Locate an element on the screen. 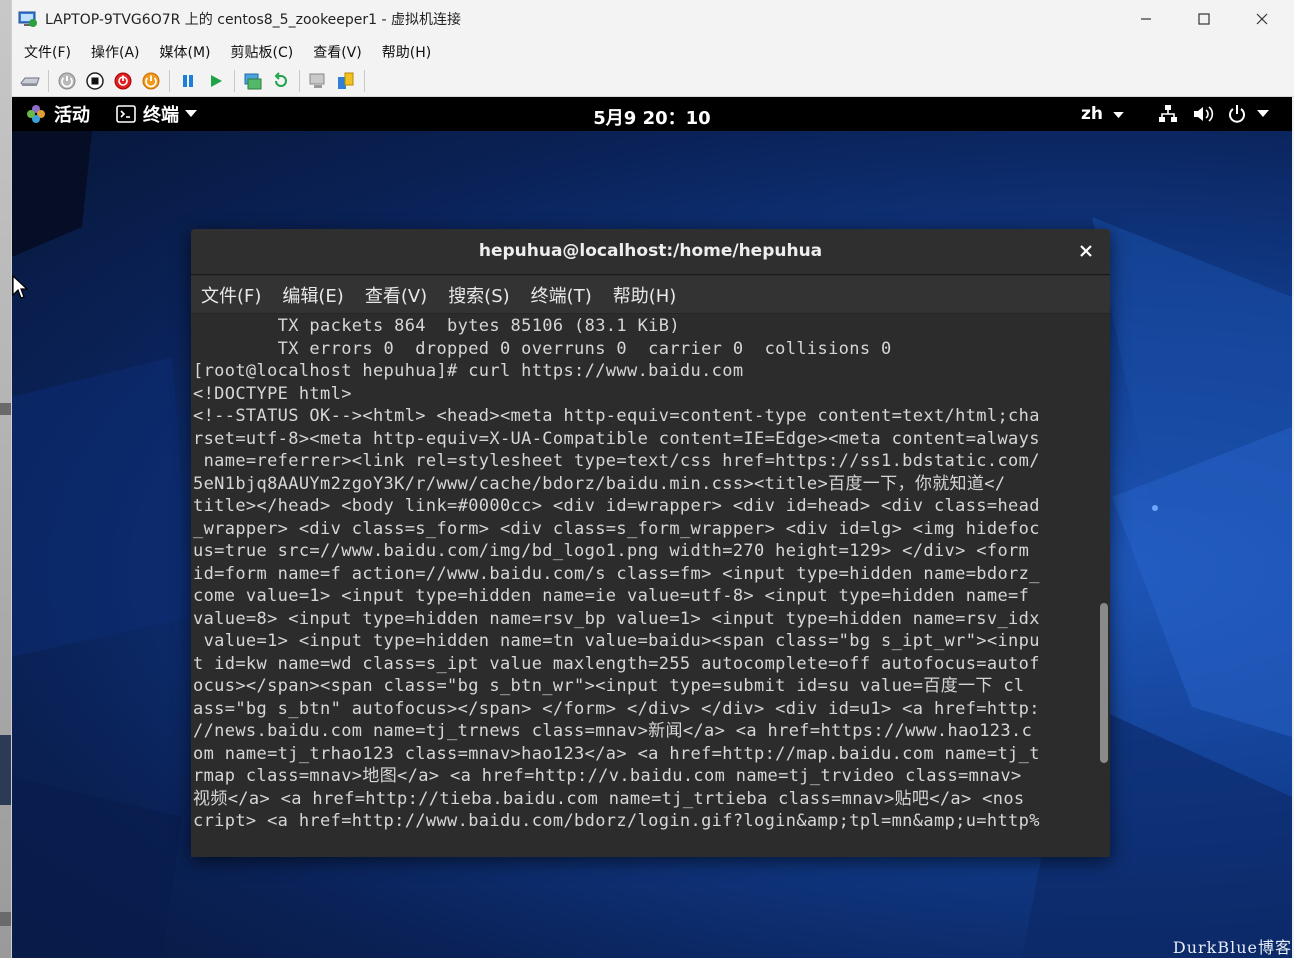  volume-icon is located at coordinates (1204, 114).